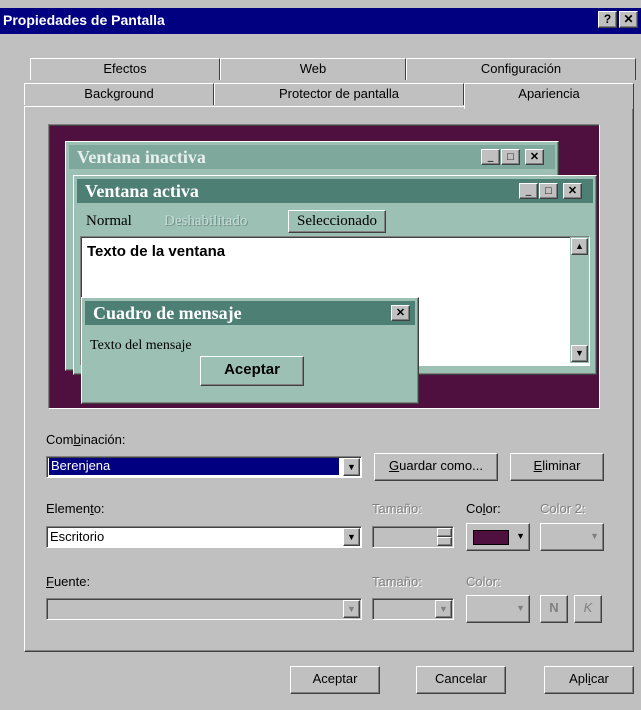 Image resolution: width=641 pixels, height=710 pixels. What do you see at coordinates (498, 609) in the screenshot?
I see `font-color-button: ▼` at bounding box center [498, 609].